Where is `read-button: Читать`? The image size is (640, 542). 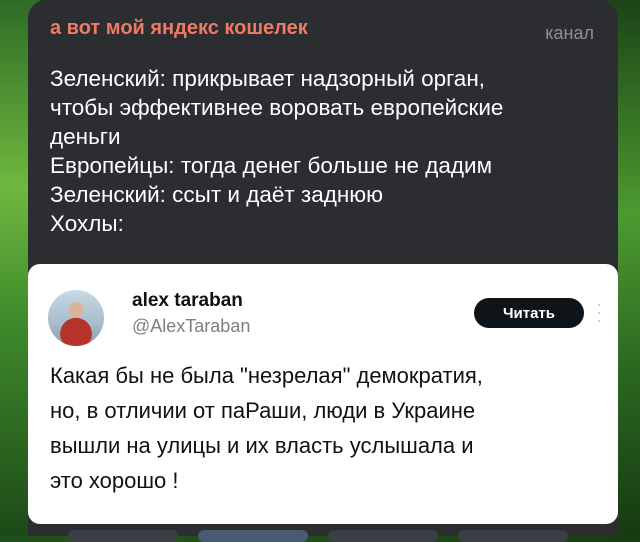 read-button: Читать is located at coordinates (529, 313).